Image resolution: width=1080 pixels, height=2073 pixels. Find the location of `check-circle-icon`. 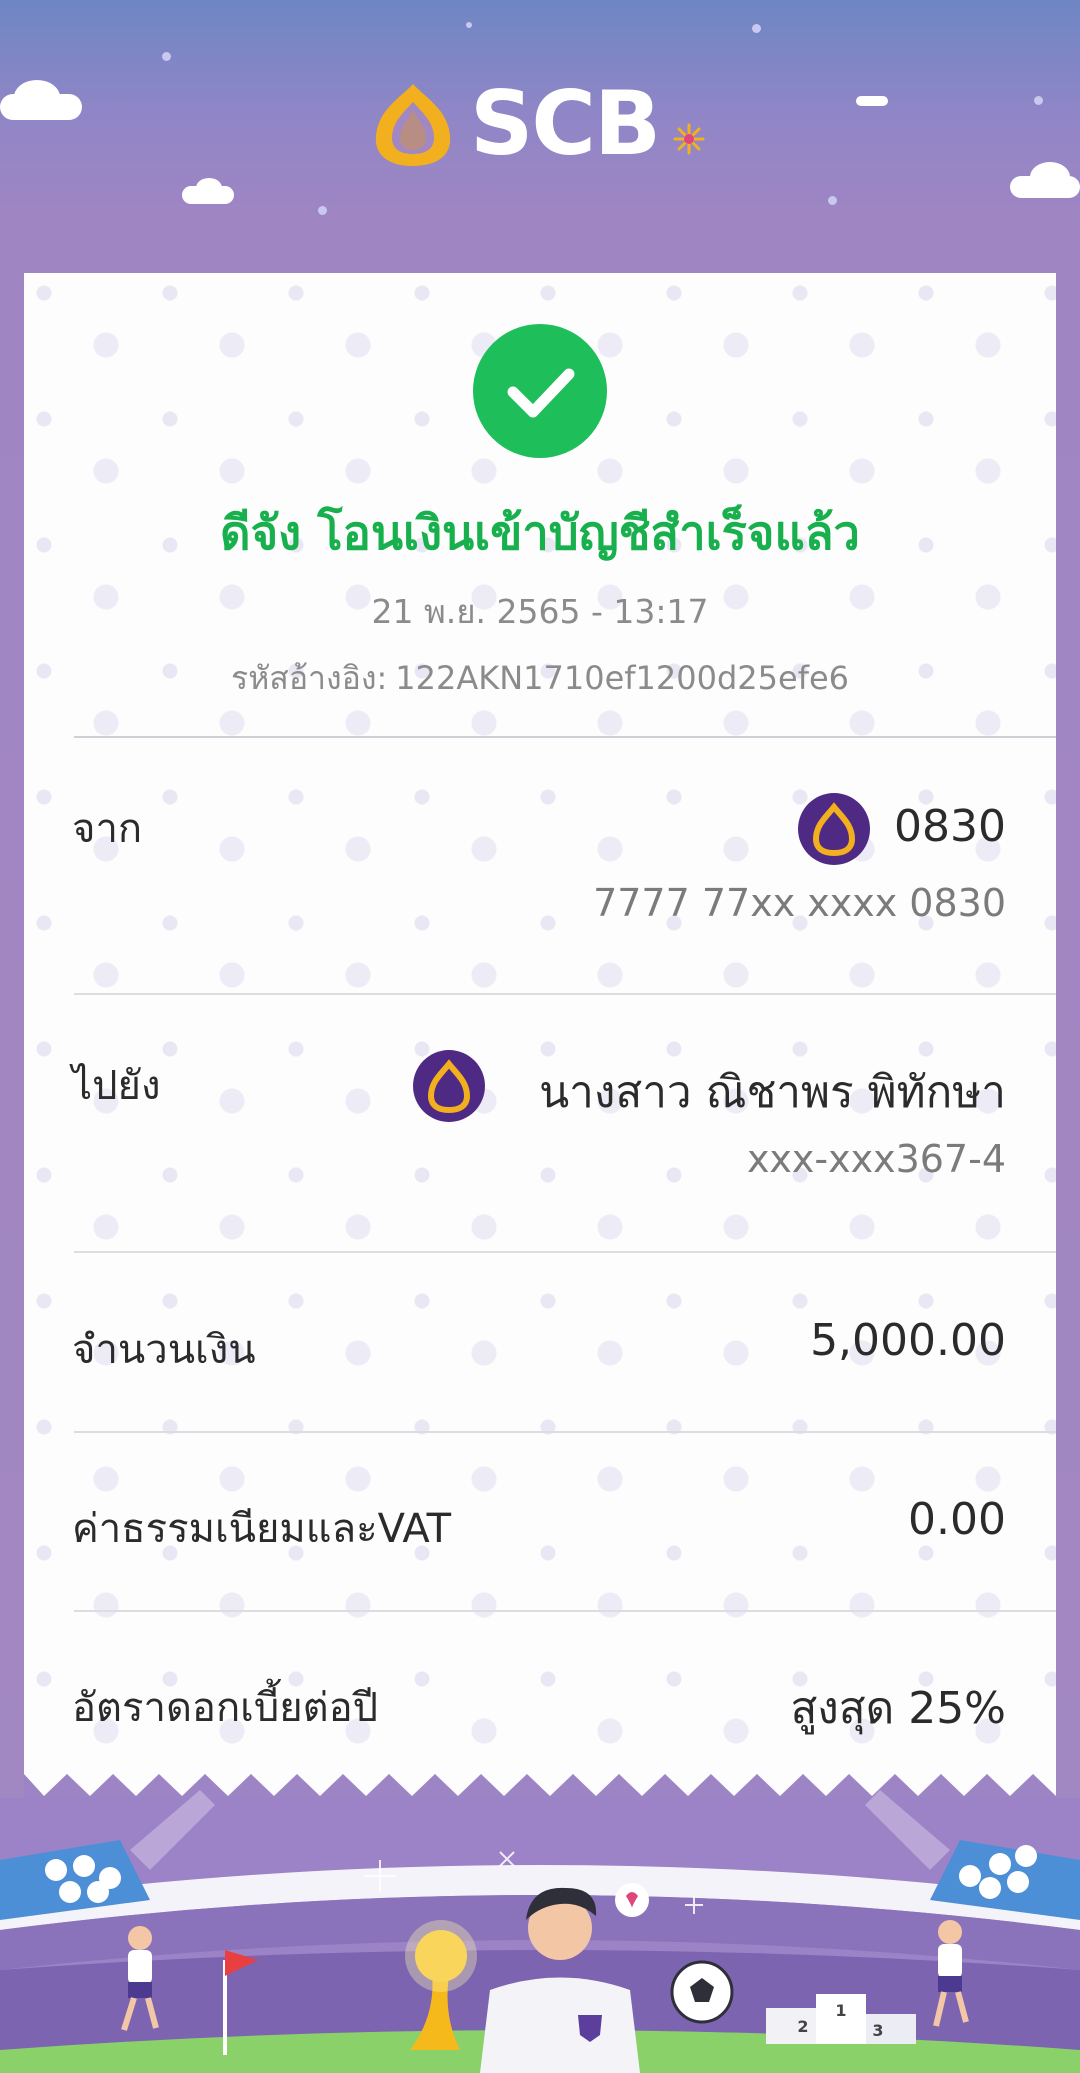

check-circle-icon is located at coordinates (540, 391).